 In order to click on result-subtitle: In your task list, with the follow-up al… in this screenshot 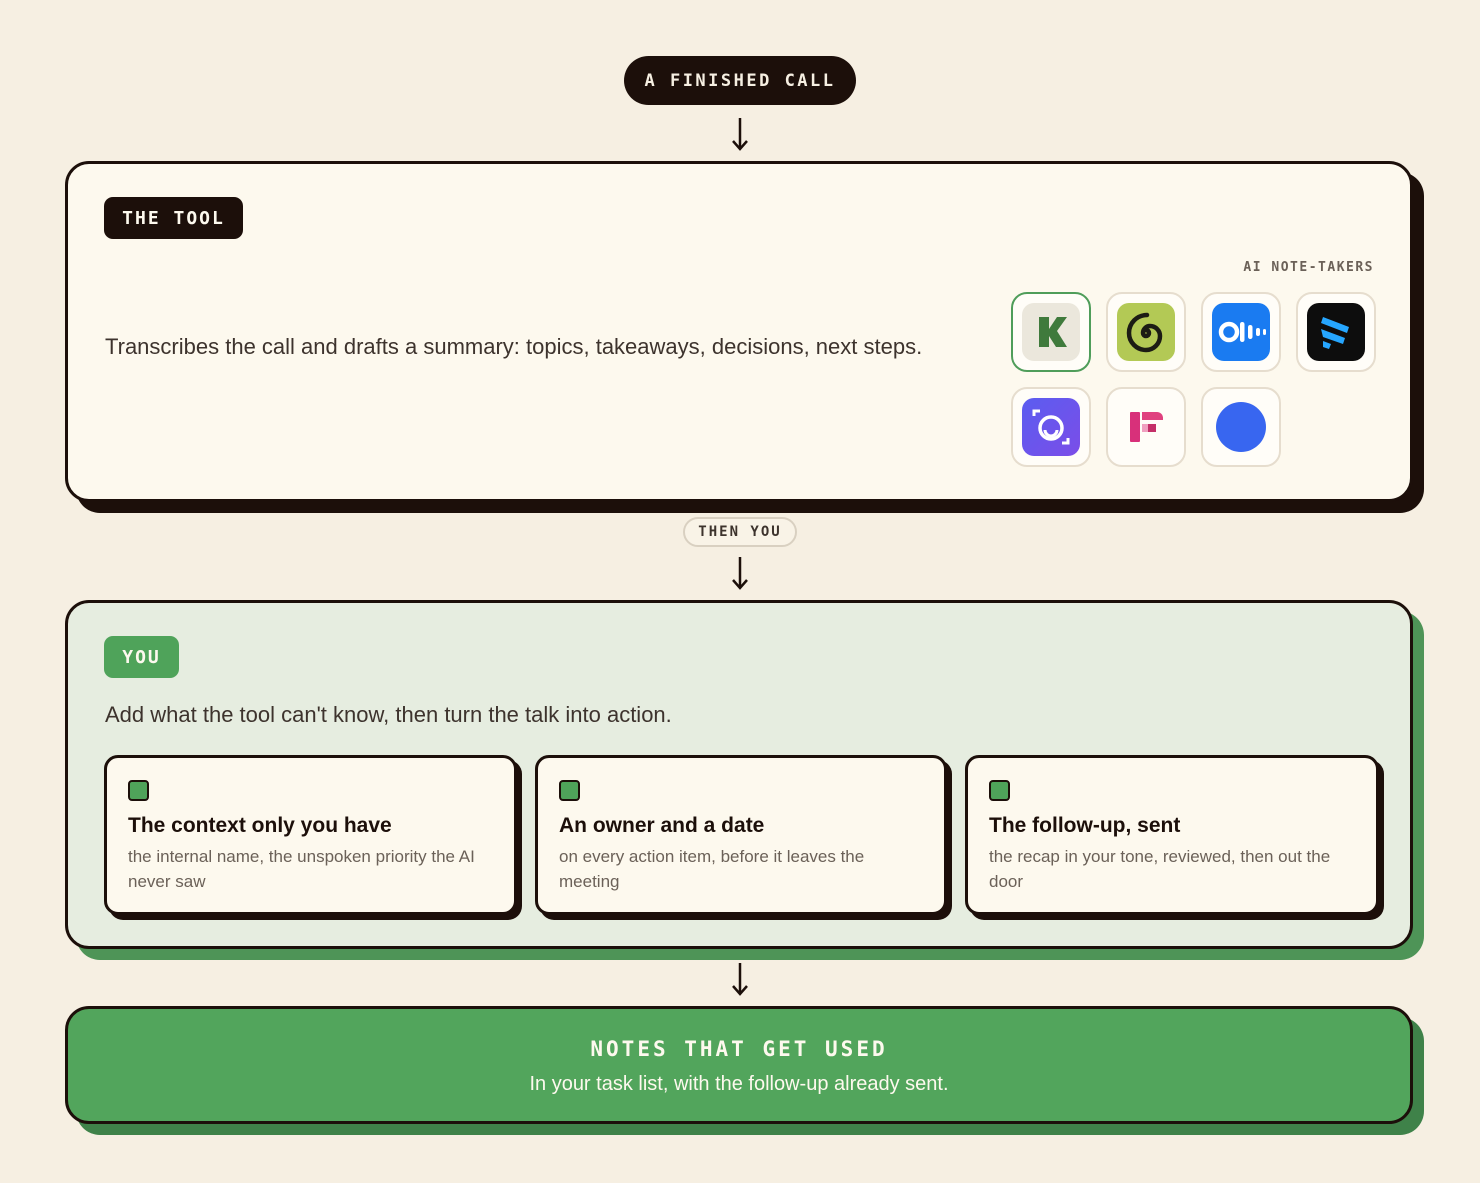, I will do `click(739, 1084)`.